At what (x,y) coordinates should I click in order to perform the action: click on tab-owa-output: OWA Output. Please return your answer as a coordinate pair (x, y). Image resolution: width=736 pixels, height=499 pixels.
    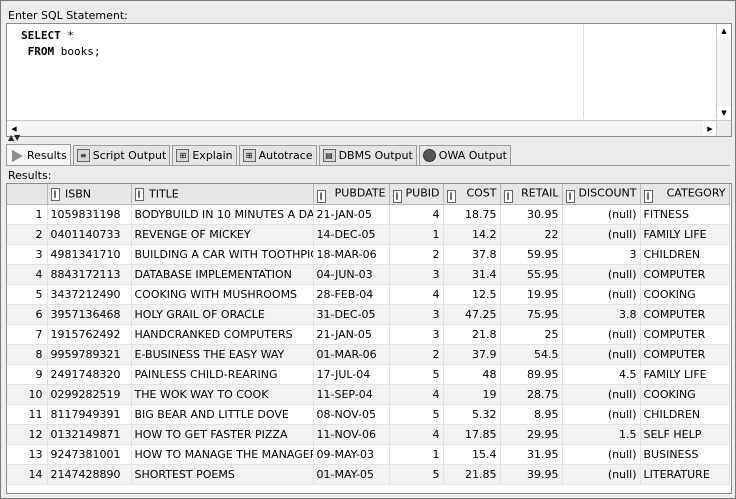
    Looking at the image, I should click on (464, 155).